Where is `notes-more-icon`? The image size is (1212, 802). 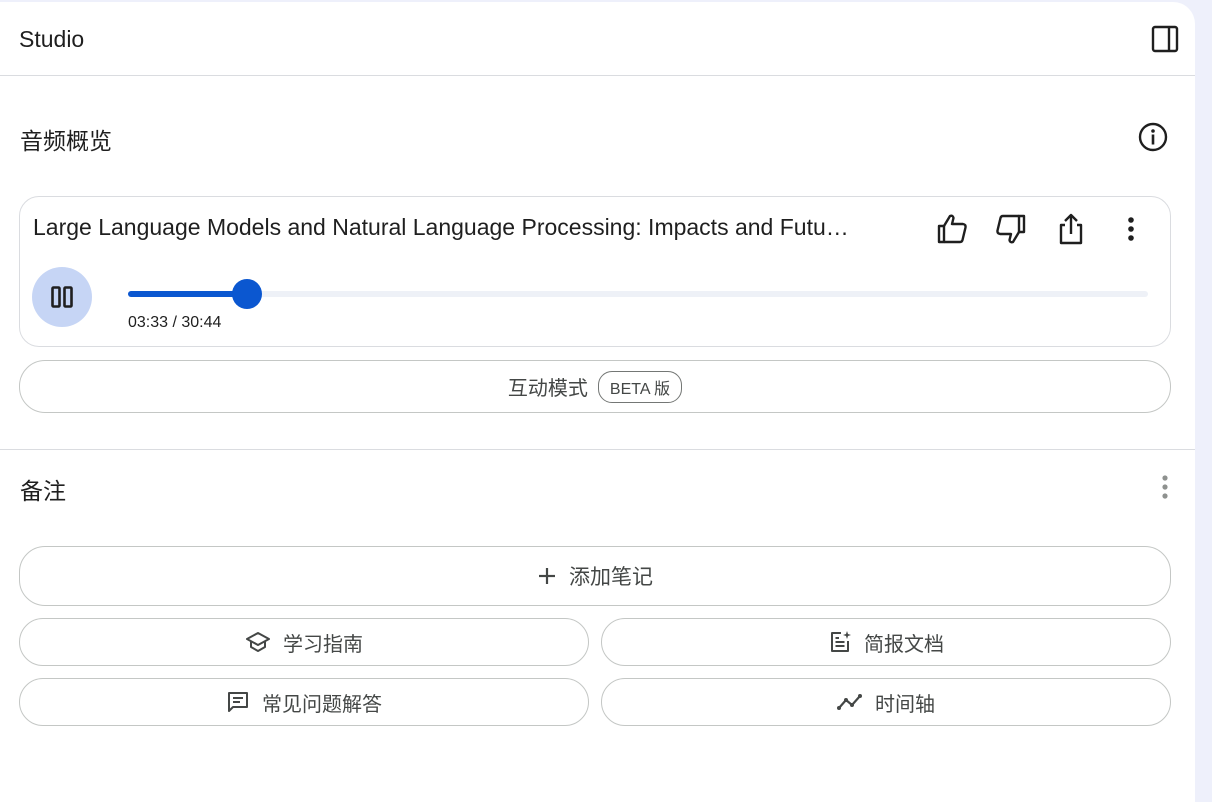 notes-more-icon is located at coordinates (1165, 487).